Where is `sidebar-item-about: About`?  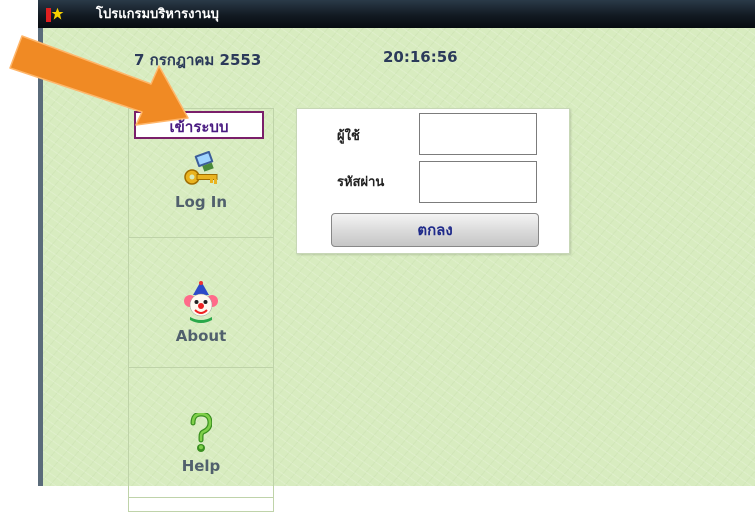 sidebar-item-about: About is located at coordinates (201, 303).